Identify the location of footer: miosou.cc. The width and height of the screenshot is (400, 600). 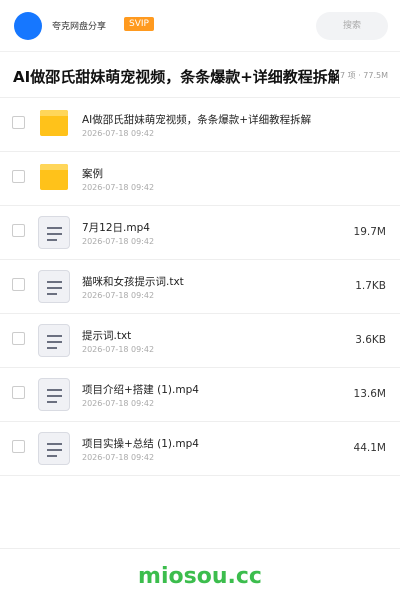
(200, 574).